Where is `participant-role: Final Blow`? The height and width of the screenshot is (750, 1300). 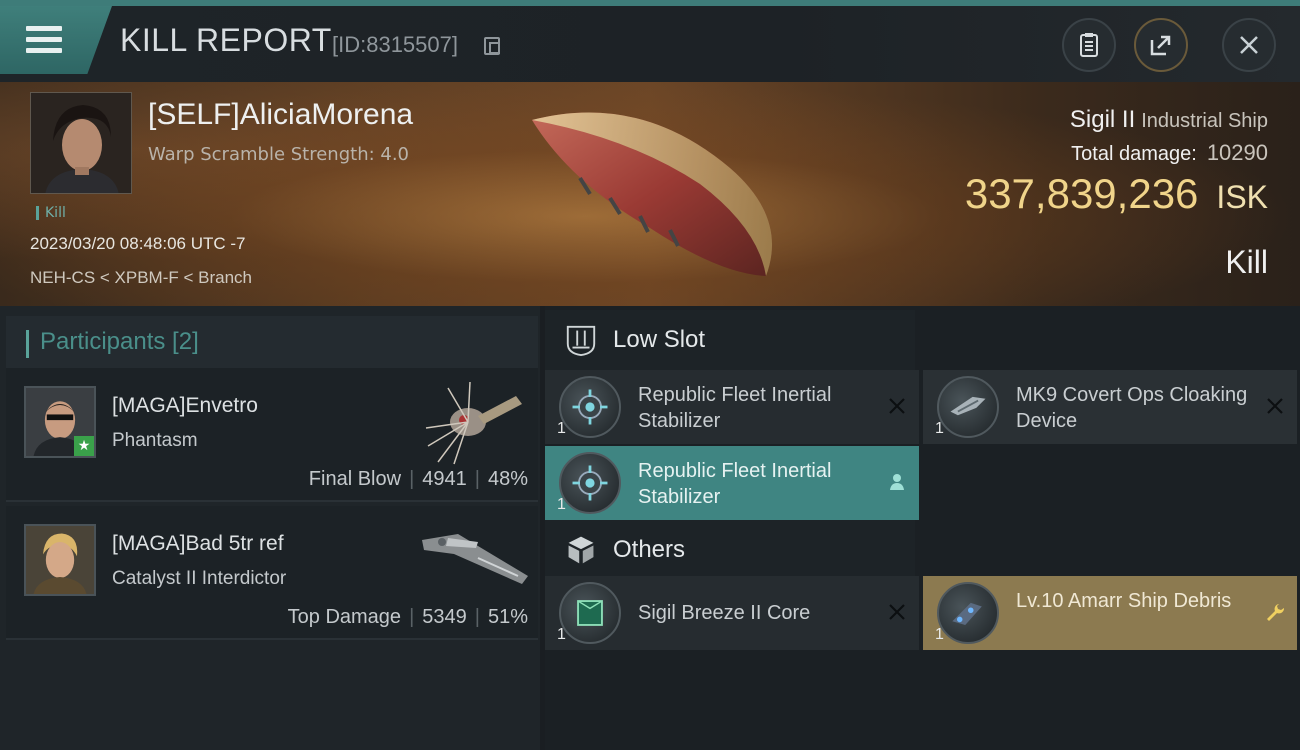 participant-role: Final Blow is located at coordinates (355, 479).